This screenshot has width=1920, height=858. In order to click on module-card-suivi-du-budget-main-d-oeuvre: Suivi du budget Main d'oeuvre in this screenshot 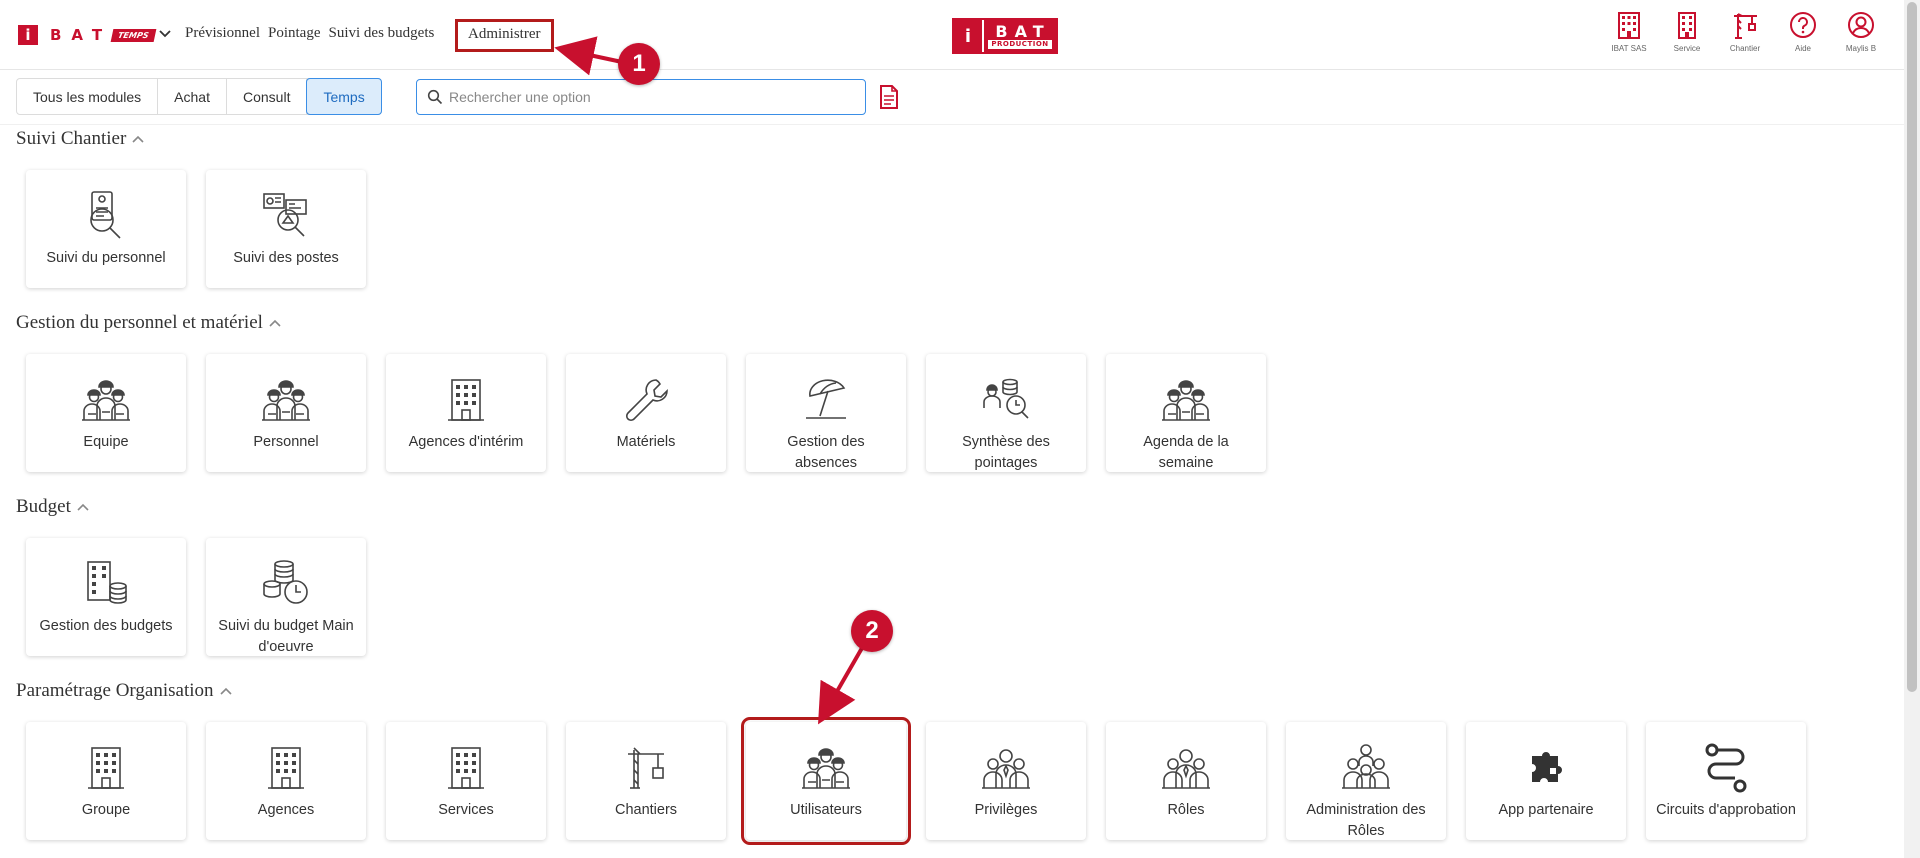, I will do `click(286, 597)`.